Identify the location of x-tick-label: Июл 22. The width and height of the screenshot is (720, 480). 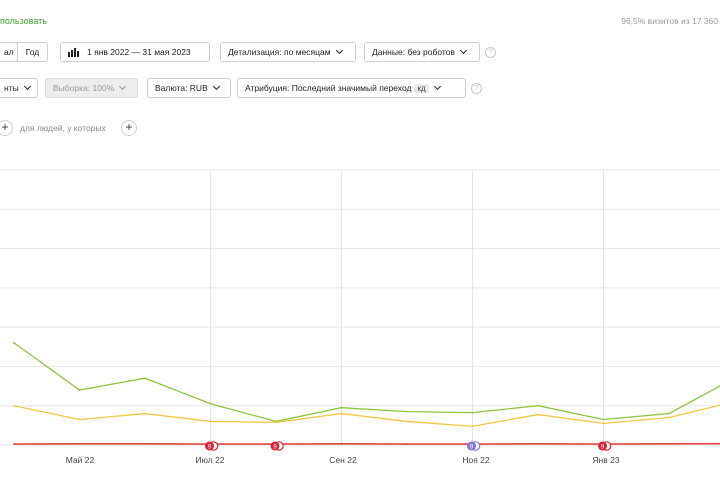
(210, 460).